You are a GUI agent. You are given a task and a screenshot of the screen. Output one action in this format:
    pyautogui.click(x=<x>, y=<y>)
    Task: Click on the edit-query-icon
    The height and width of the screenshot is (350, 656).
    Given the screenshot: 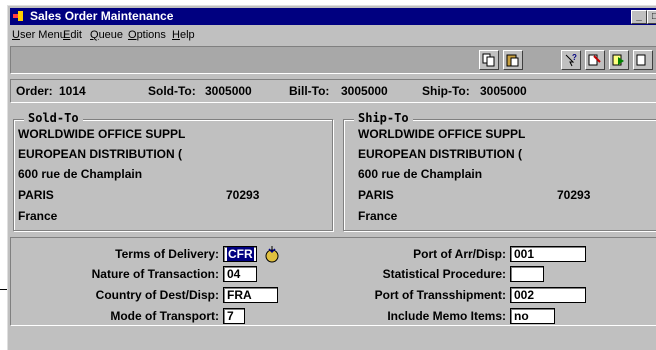 What is the action you would take?
    pyautogui.click(x=594, y=60)
    